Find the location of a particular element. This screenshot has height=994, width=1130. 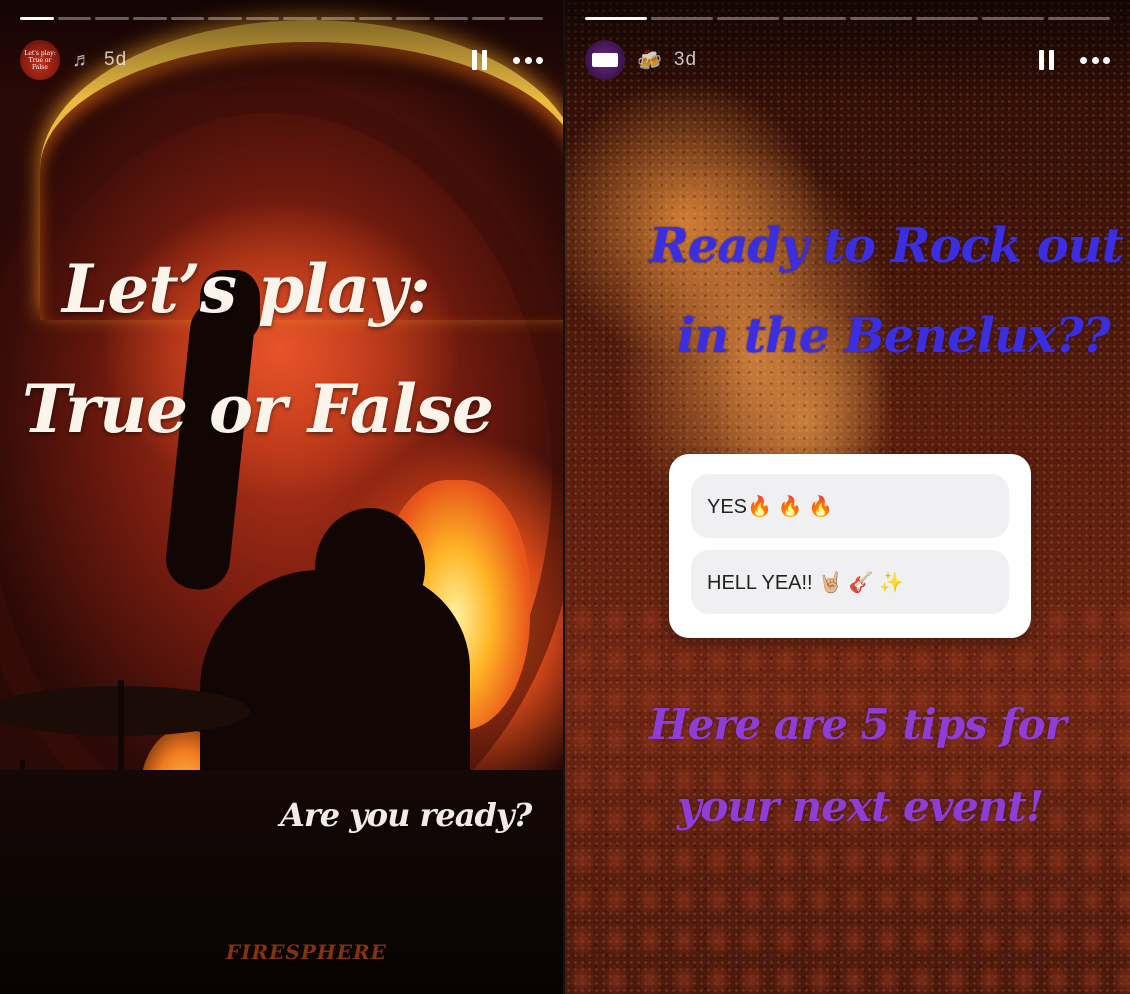

story-header: Let's play: True or False ♬ 5d is located at coordinates (281, 60).